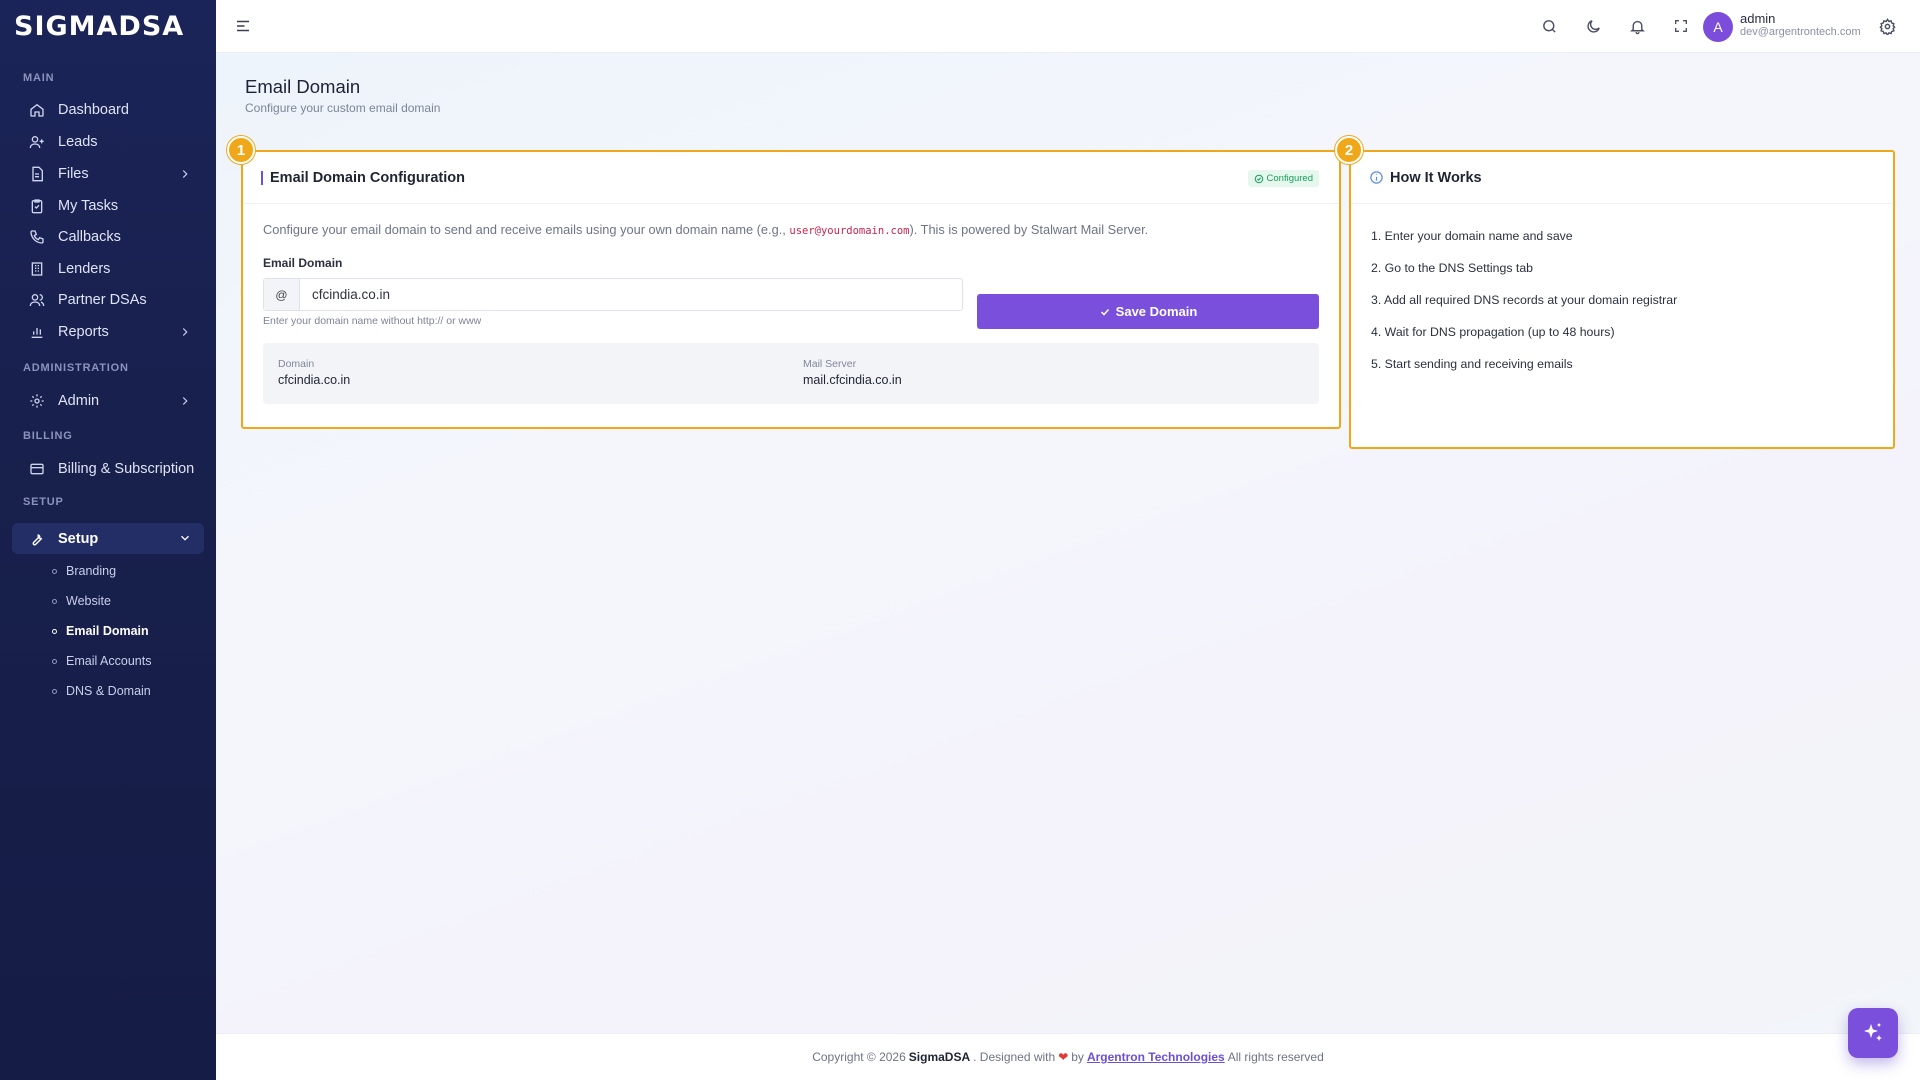  What do you see at coordinates (79, 401) in the screenshot?
I see `sidebar-item-label: Admin` at bounding box center [79, 401].